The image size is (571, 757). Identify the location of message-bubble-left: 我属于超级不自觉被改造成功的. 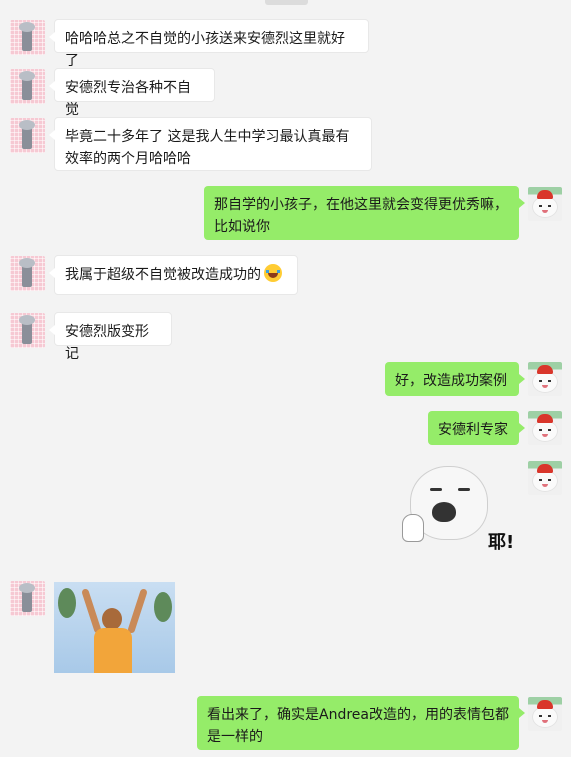
(173, 275).